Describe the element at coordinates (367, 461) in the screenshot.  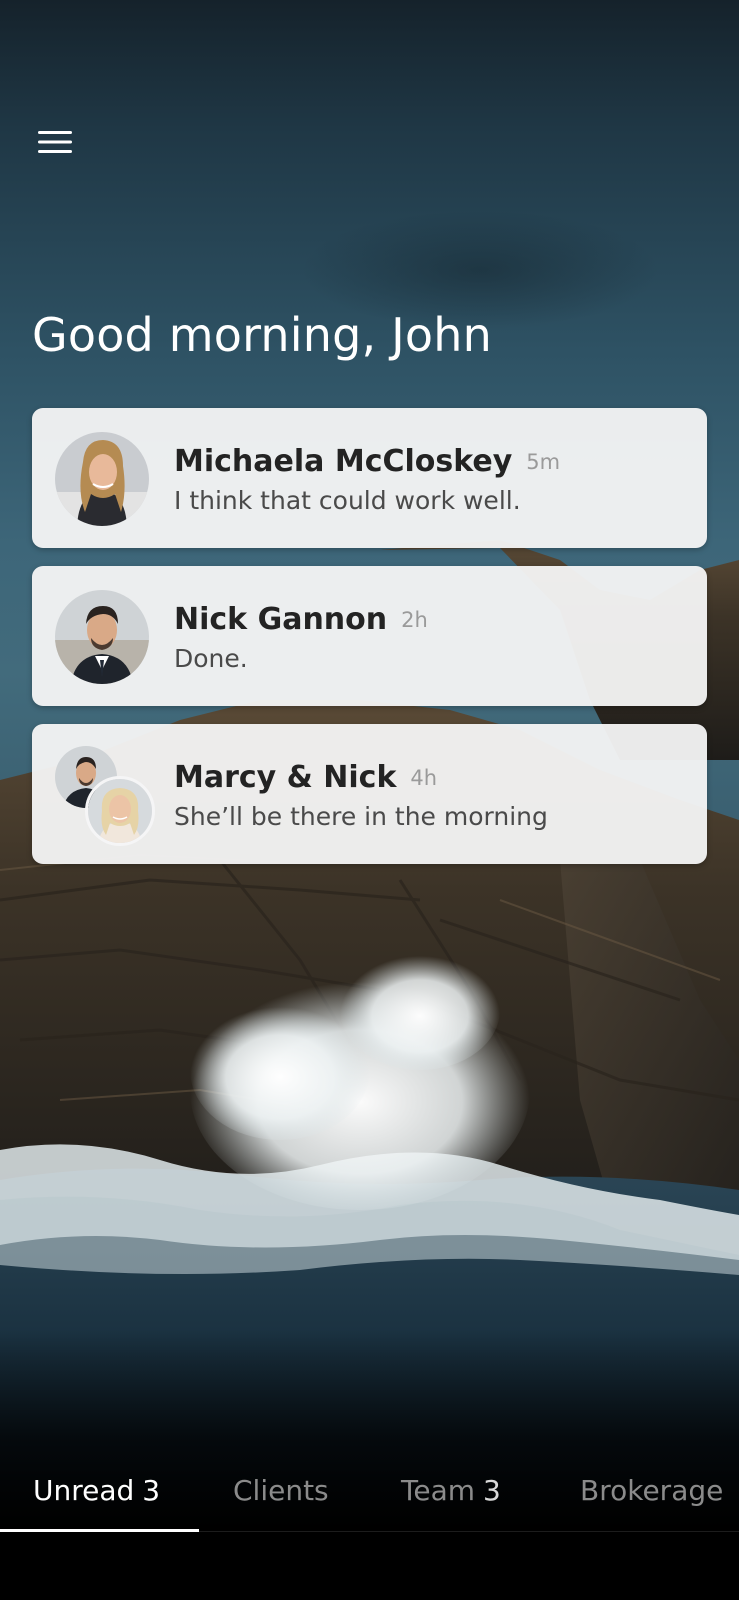
I see `contact-name: Michaela McCloskey 5m` at that location.